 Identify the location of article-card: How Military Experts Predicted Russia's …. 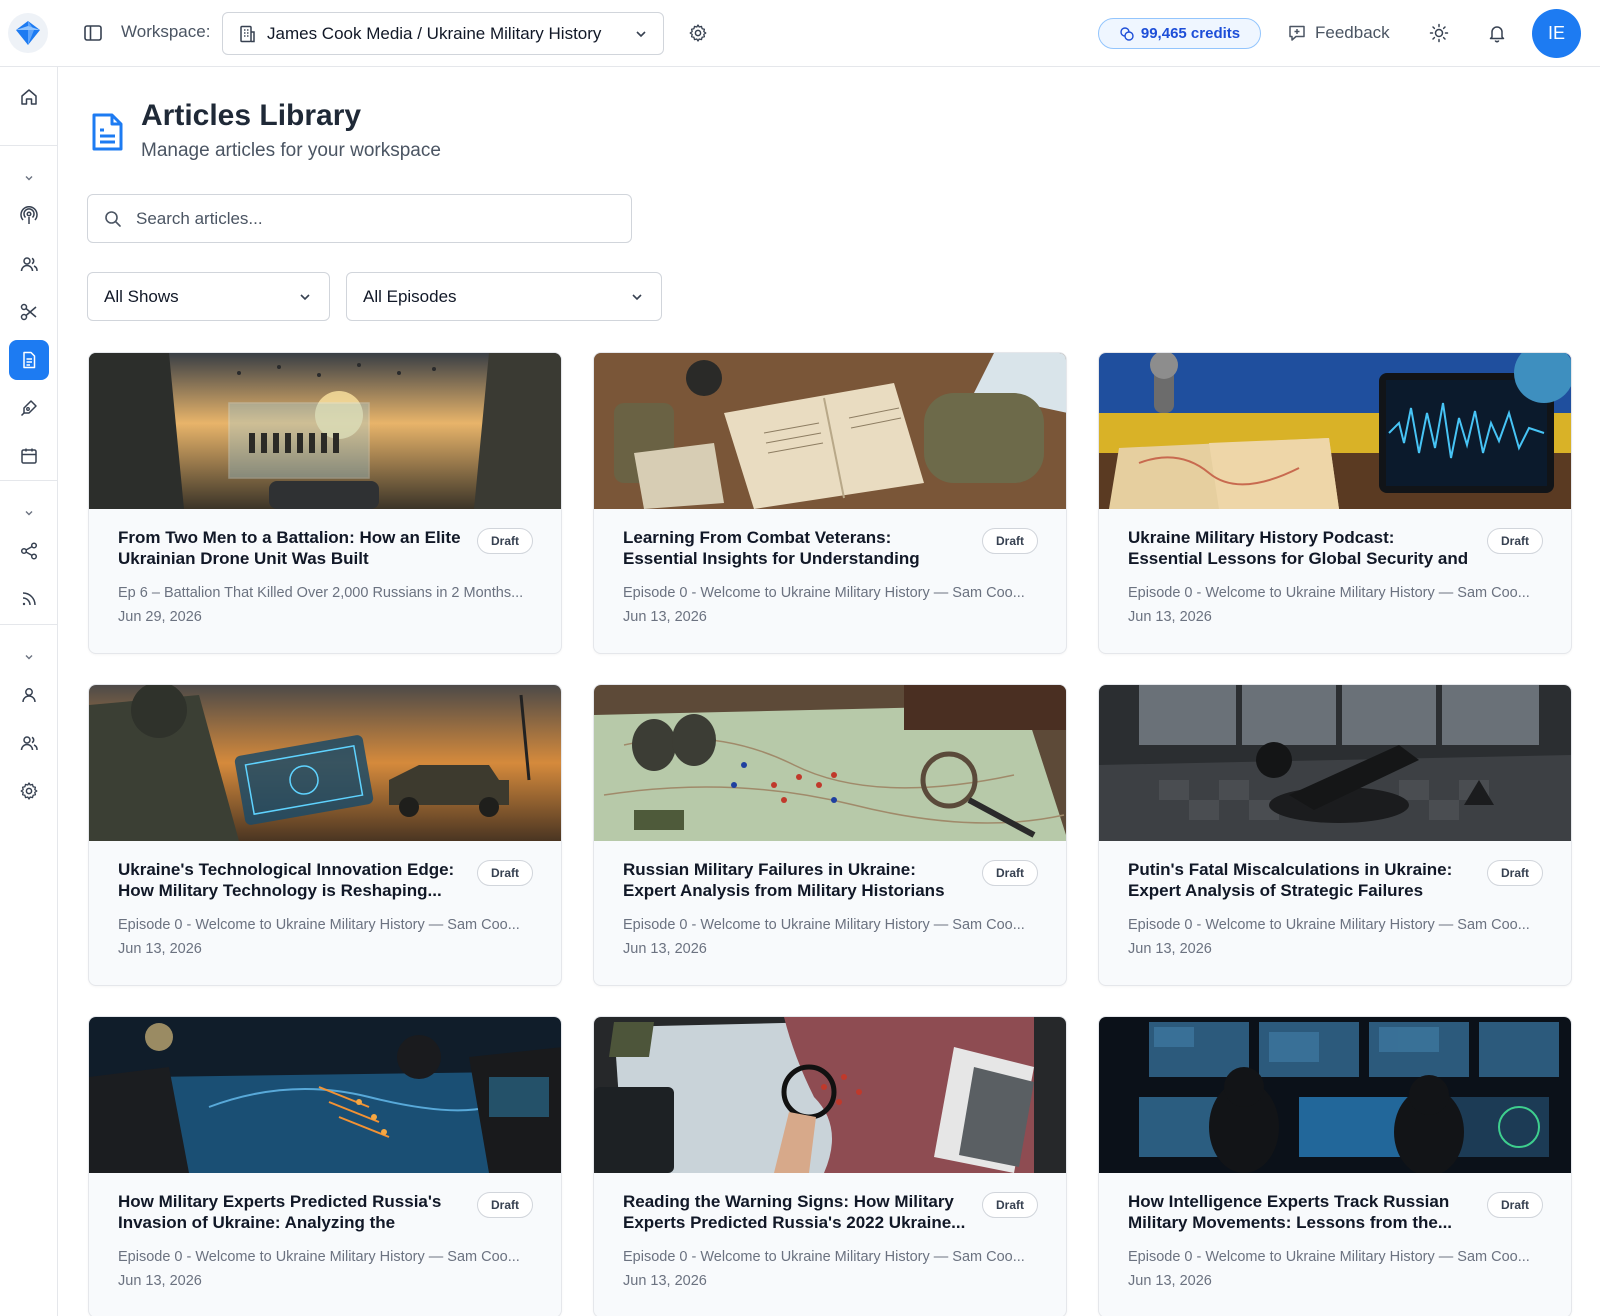
(325, 1166).